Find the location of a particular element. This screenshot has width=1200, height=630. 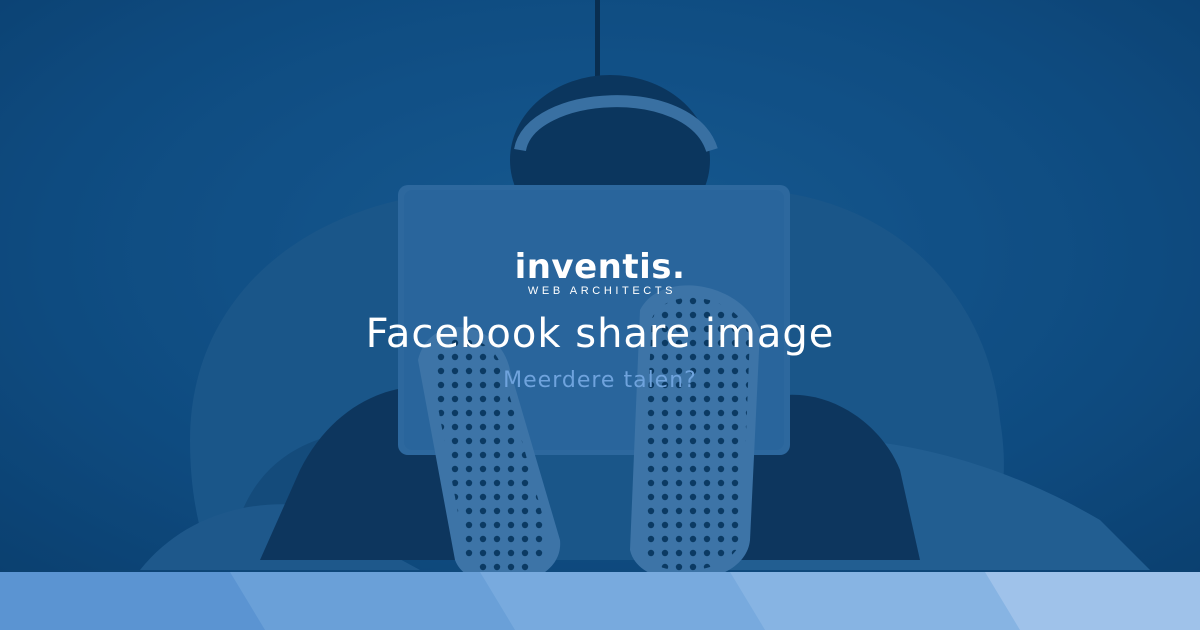

page-title: Facebook share image is located at coordinates (600, 334).